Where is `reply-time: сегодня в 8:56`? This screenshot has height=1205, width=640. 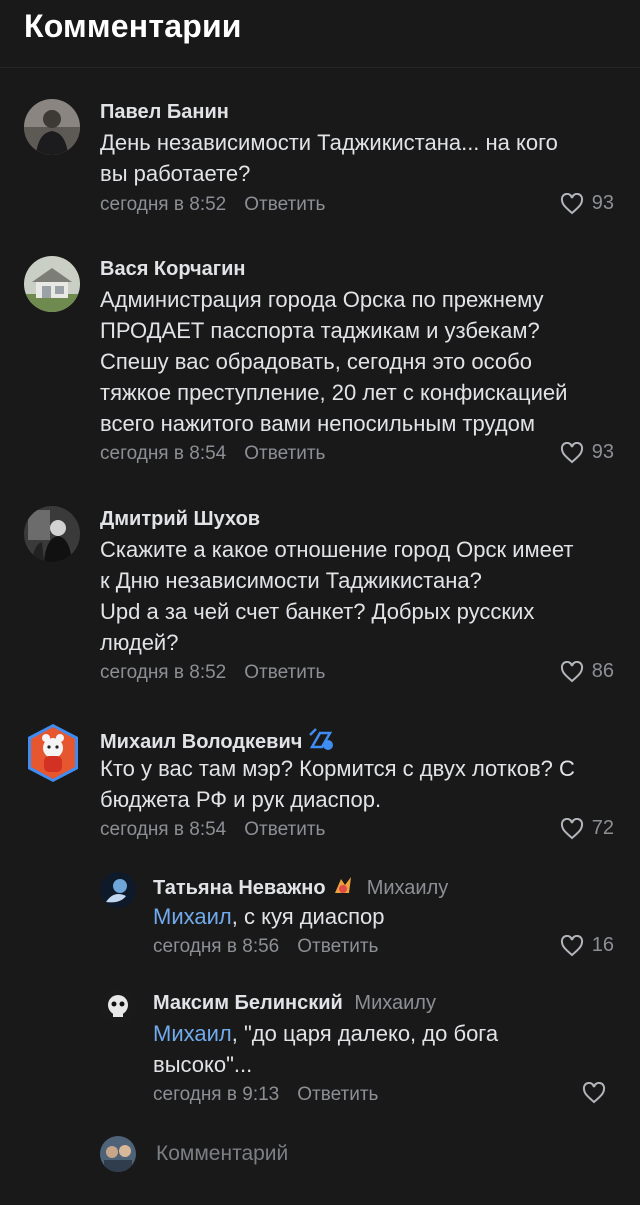
reply-time: сегодня в 8:56 is located at coordinates (216, 946).